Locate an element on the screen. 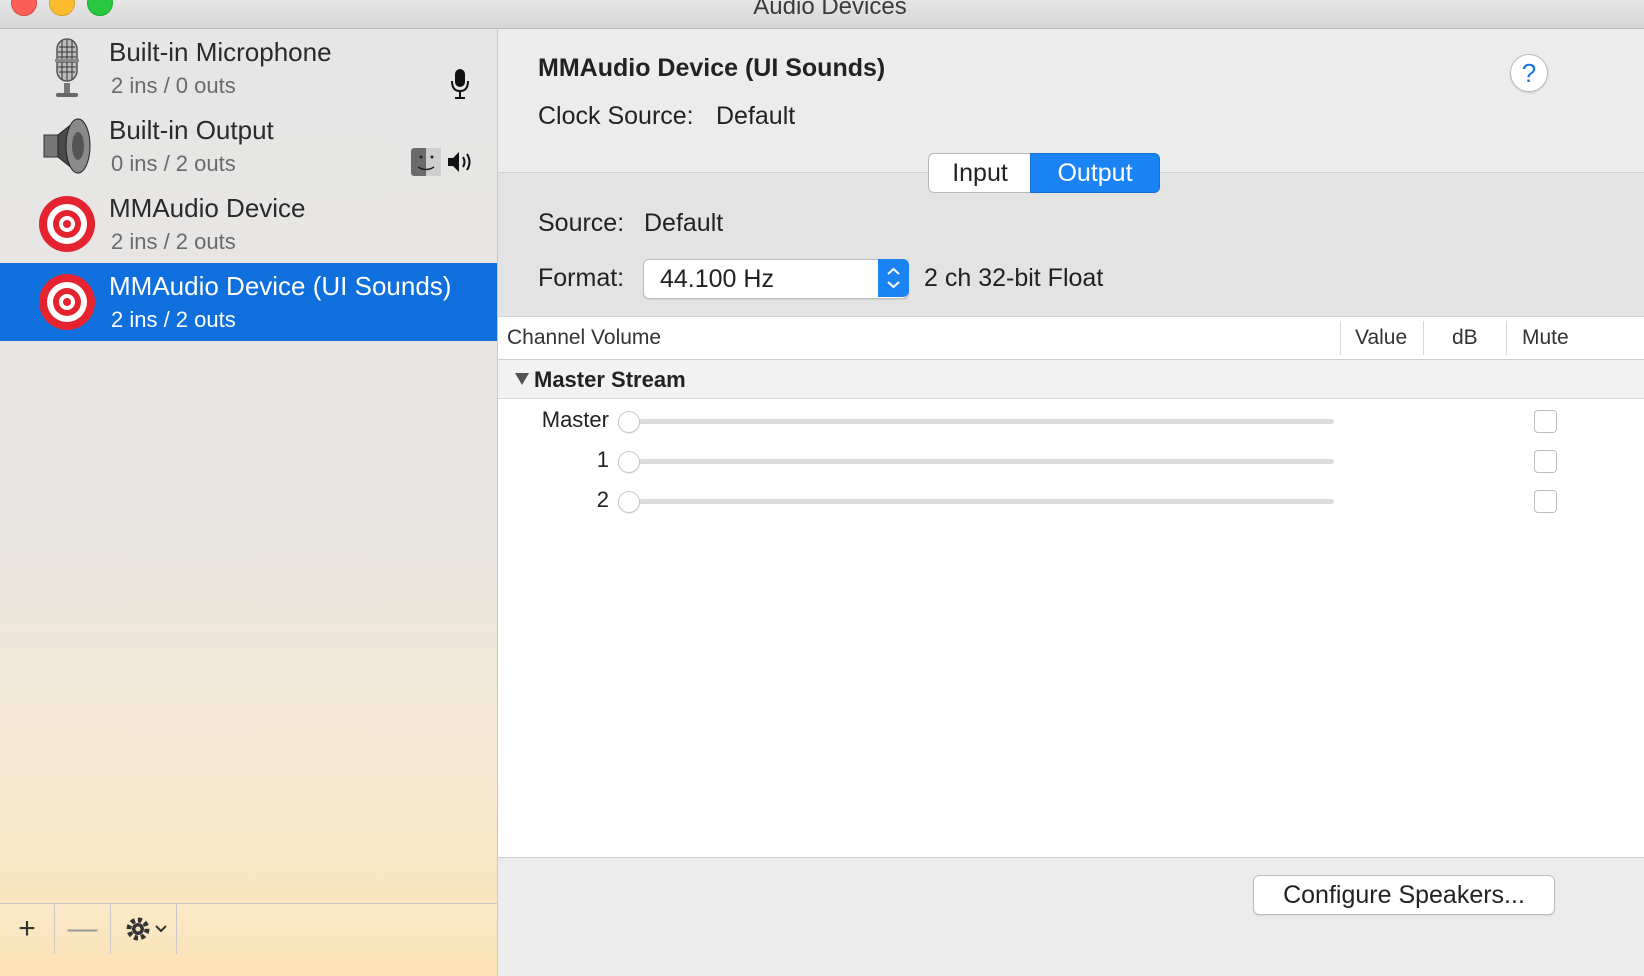  finder-icon is located at coordinates (426, 162).